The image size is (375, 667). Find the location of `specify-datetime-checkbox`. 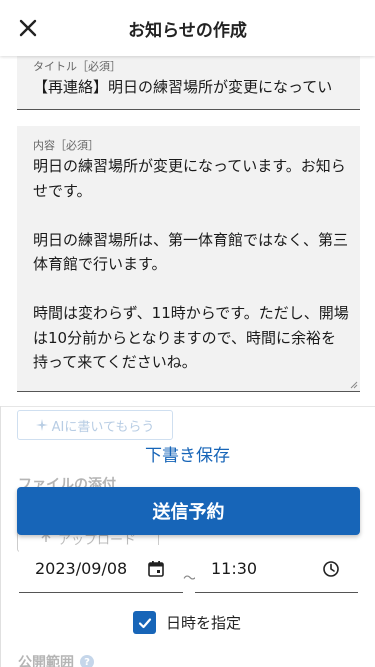

specify-datetime-checkbox is located at coordinates (144, 622).